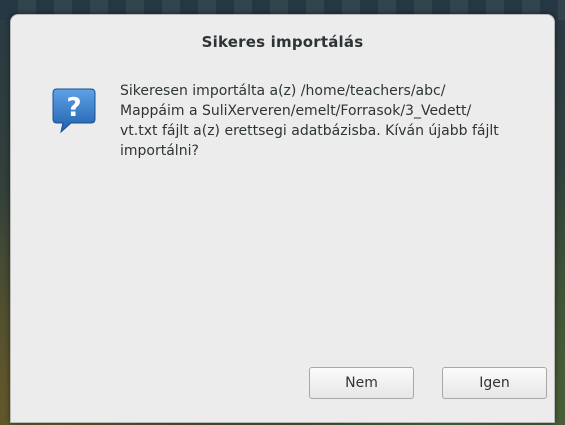 This screenshot has width=565, height=425. I want to click on dialog-title: Sikeres importálás, so click(282, 42).